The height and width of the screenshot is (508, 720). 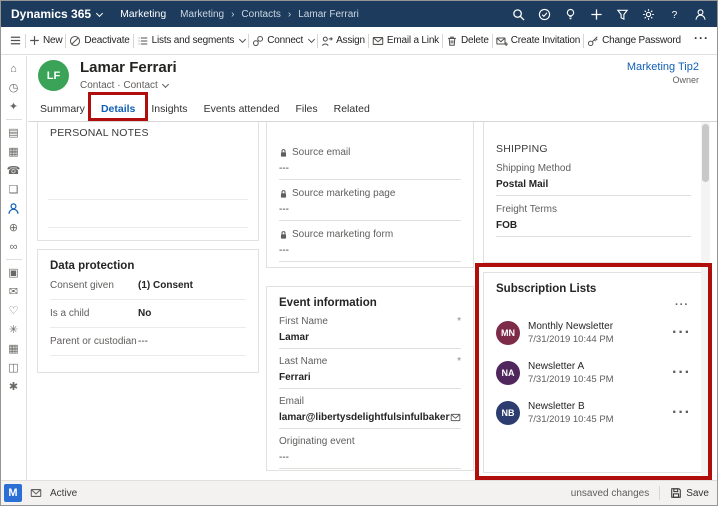 I want to click on change-password-button: Change Password, so click(x=634, y=41).